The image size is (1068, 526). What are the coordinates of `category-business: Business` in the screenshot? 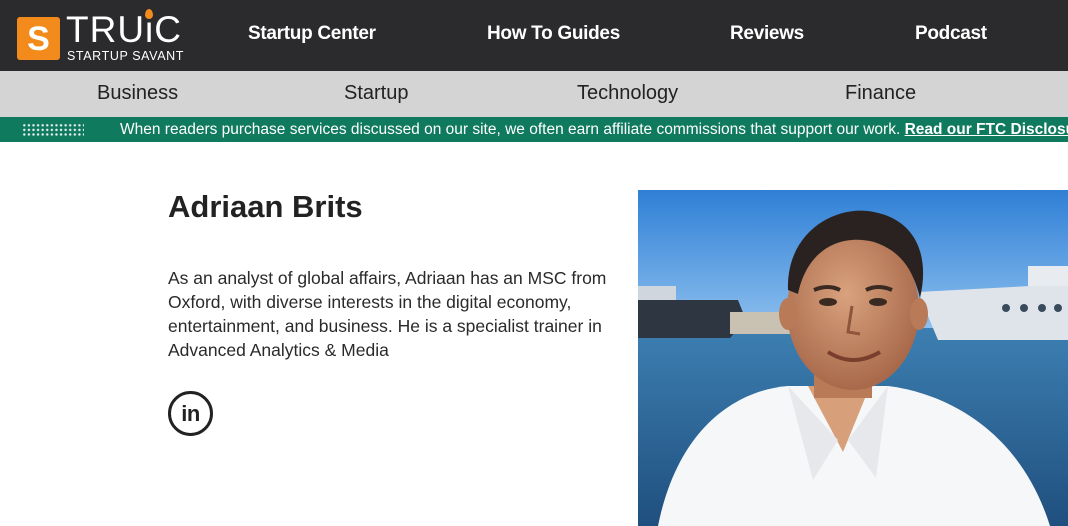 It's located at (137, 93).